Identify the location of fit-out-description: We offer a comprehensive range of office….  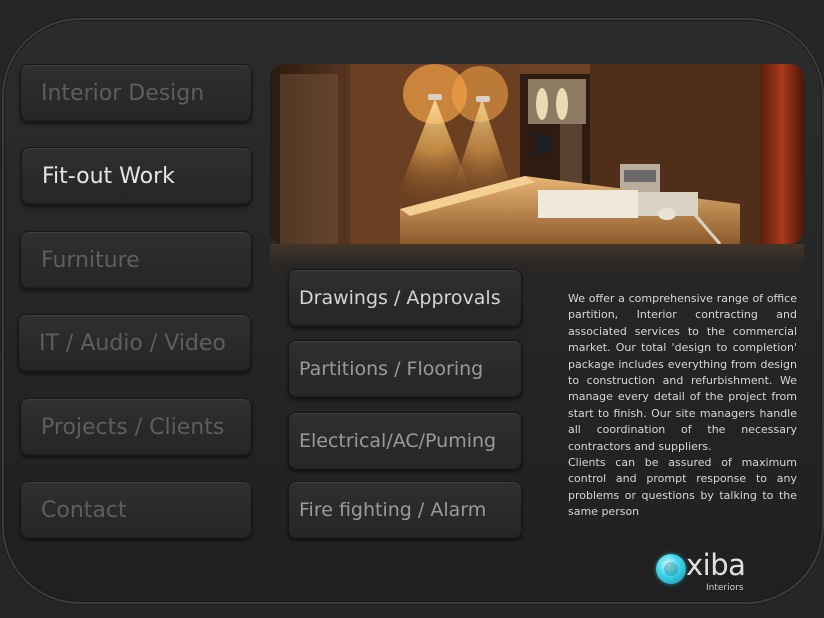
(682, 405).